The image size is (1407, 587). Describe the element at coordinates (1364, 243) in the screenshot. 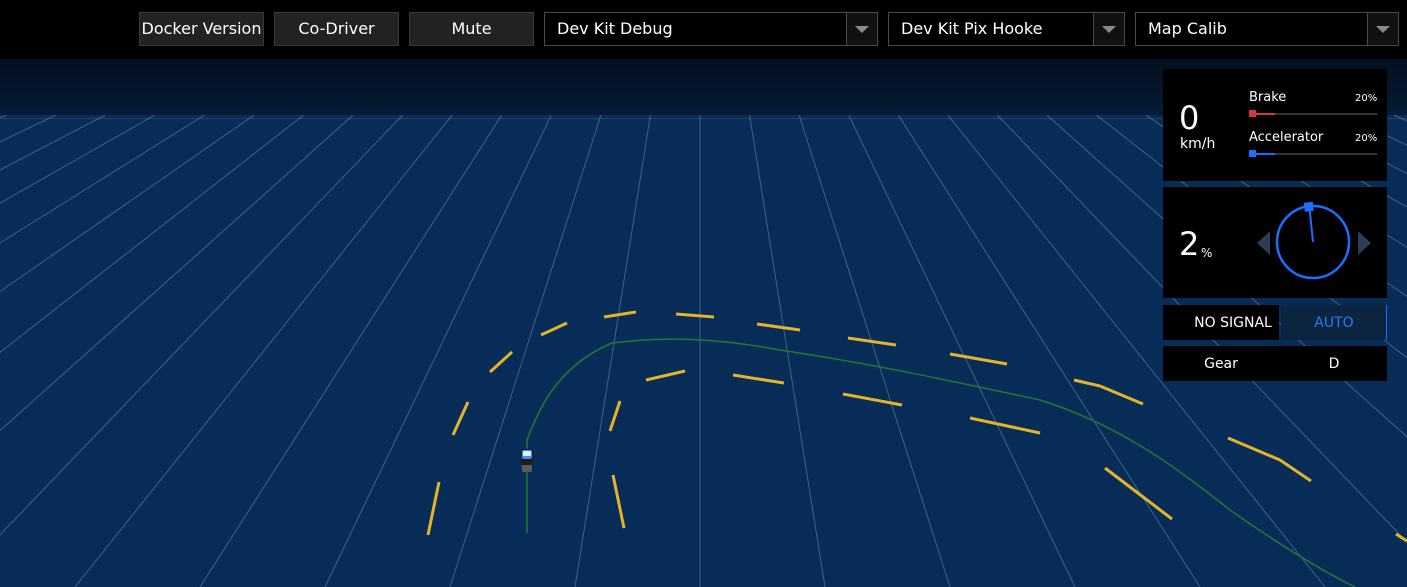

I see `triangle-right-icon` at that location.